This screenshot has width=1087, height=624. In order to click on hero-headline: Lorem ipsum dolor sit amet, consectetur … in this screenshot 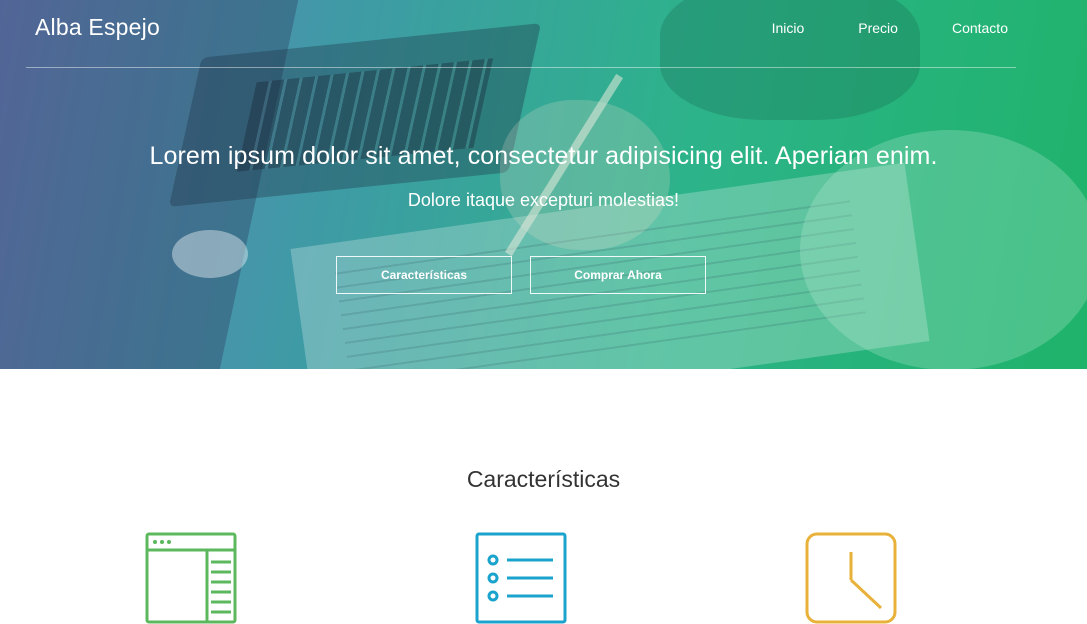, I will do `click(543, 156)`.